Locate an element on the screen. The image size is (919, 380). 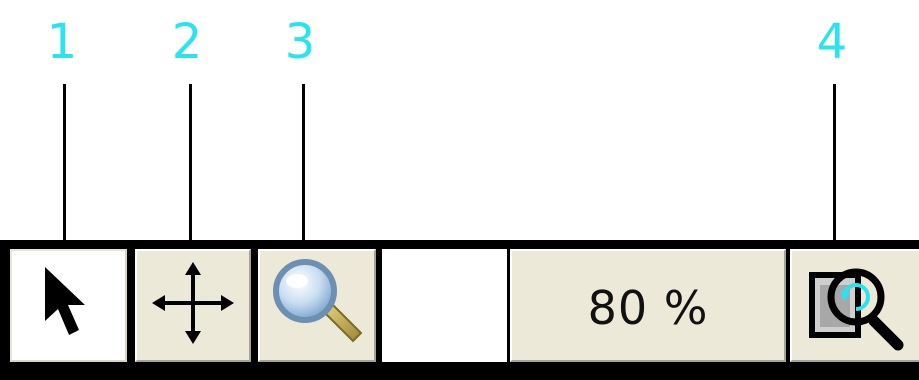
arrow-pointer-icon is located at coordinates (69, 305).